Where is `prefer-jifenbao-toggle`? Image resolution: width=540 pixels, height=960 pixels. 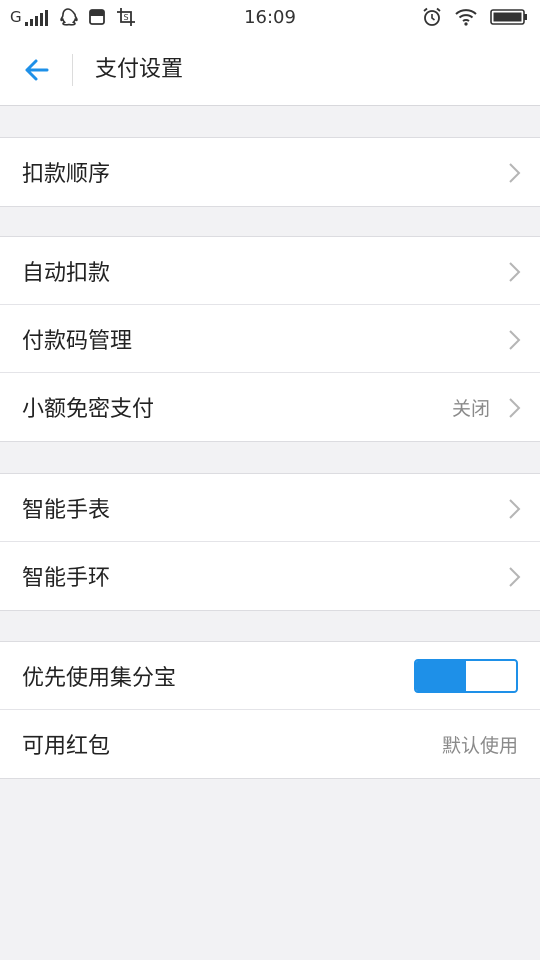
prefer-jifenbao-toggle is located at coordinates (466, 676).